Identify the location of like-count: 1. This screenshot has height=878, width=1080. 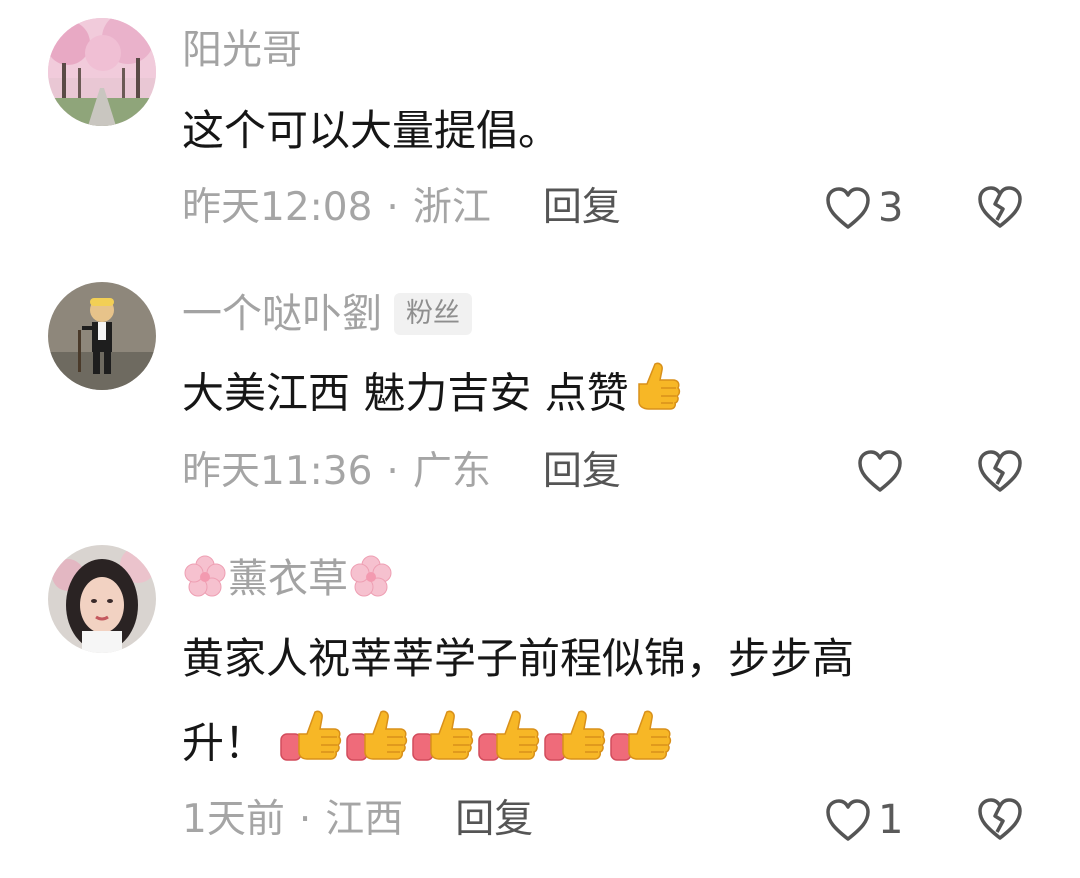
(891, 820).